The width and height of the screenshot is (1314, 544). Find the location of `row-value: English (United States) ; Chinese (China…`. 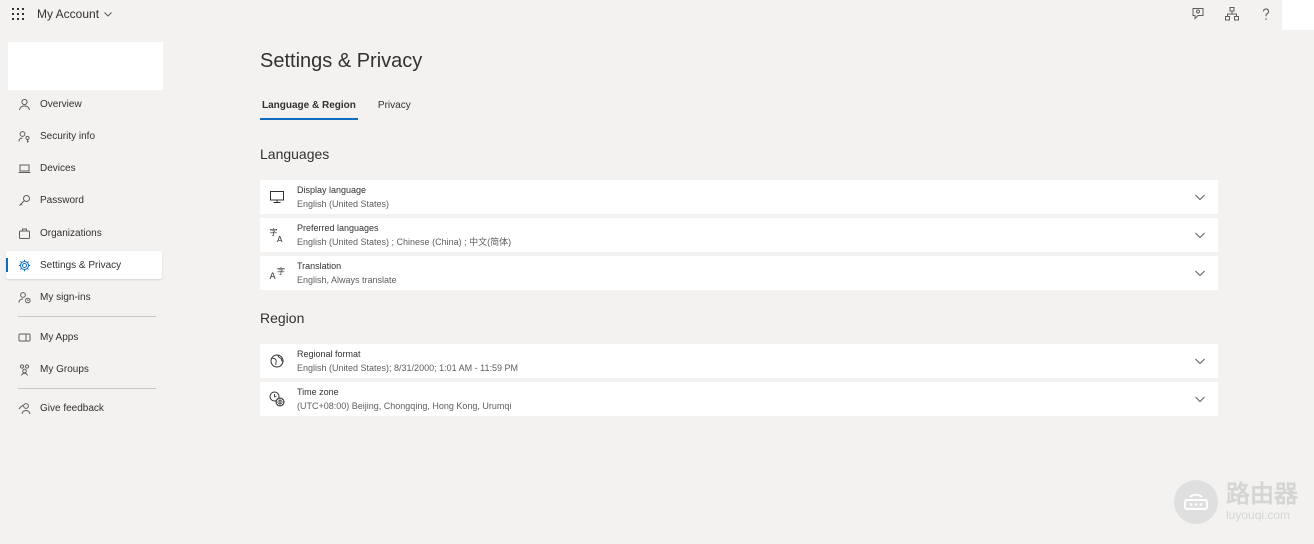

row-value: English (United States) ; Chinese (China… is located at coordinates (404, 242).